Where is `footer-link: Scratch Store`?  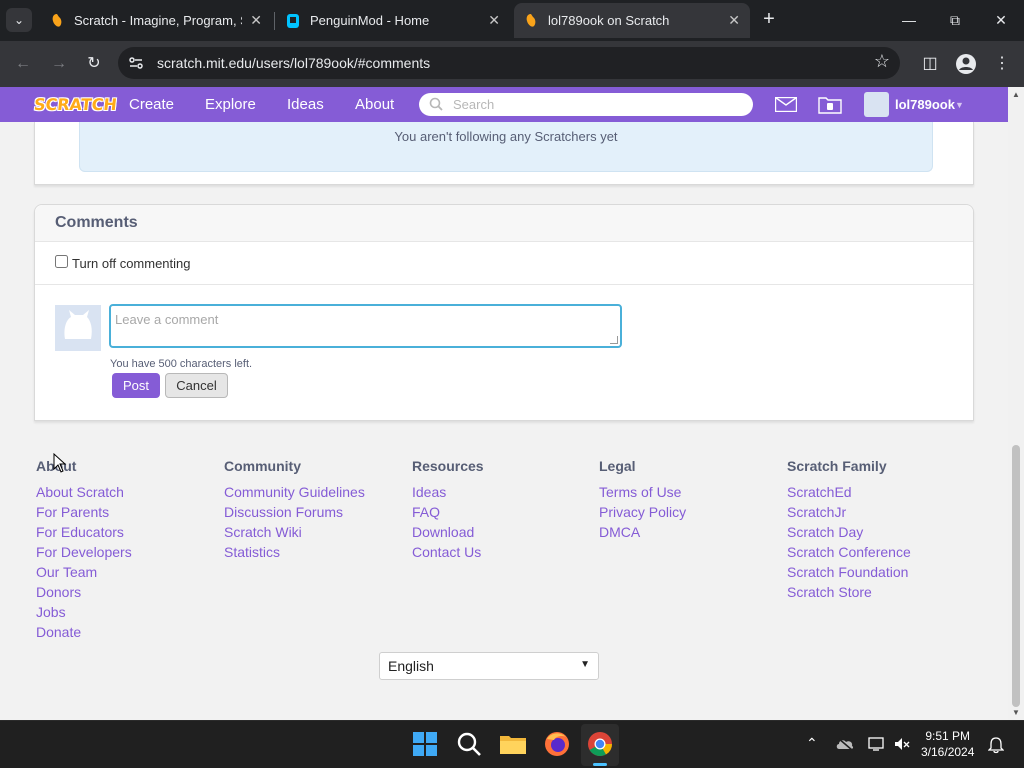
footer-link: Scratch Store is located at coordinates (849, 592).